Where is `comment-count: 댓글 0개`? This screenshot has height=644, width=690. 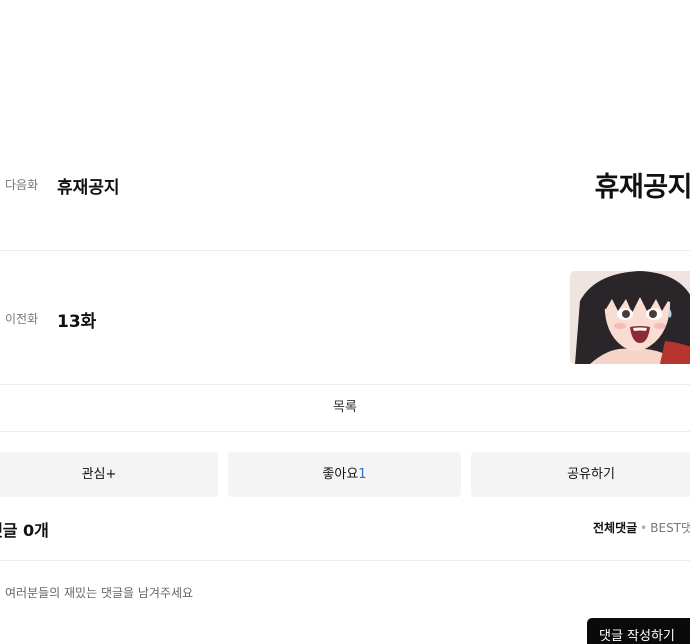 comment-count: 댓글 0개 is located at coordinates (24, 530).